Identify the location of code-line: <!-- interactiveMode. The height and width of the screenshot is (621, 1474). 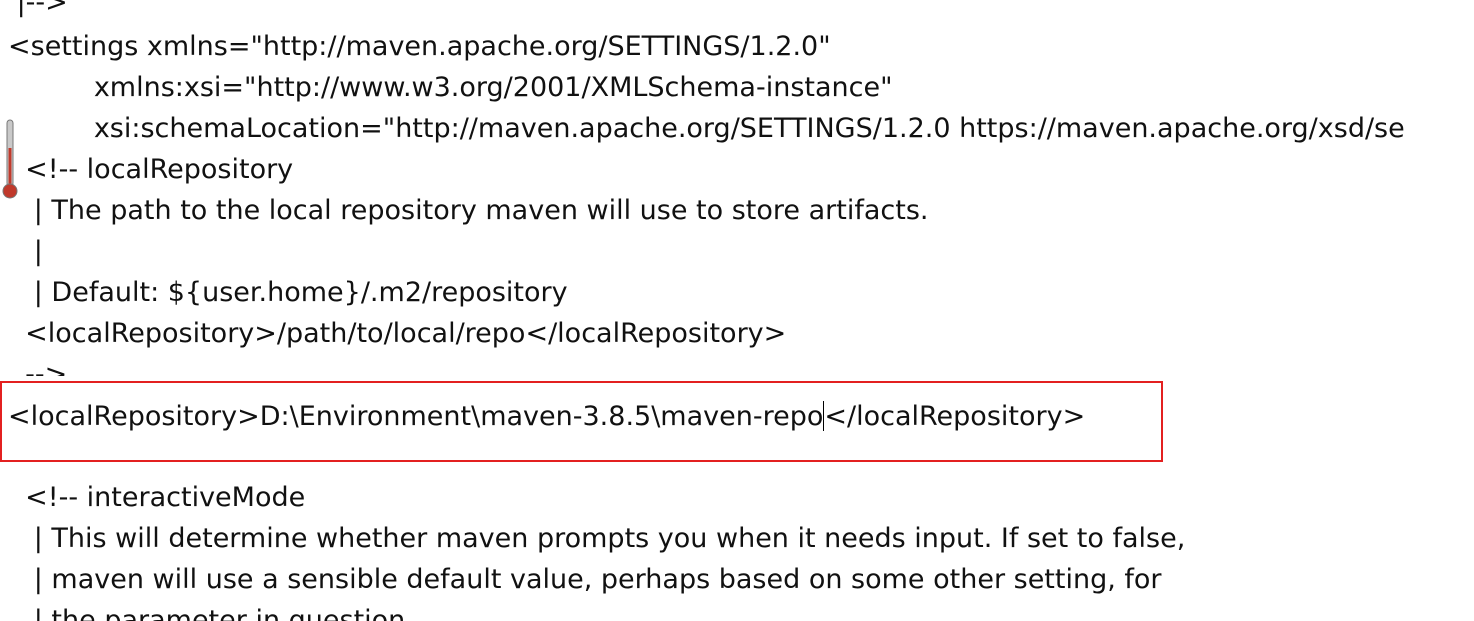
(157, 497).